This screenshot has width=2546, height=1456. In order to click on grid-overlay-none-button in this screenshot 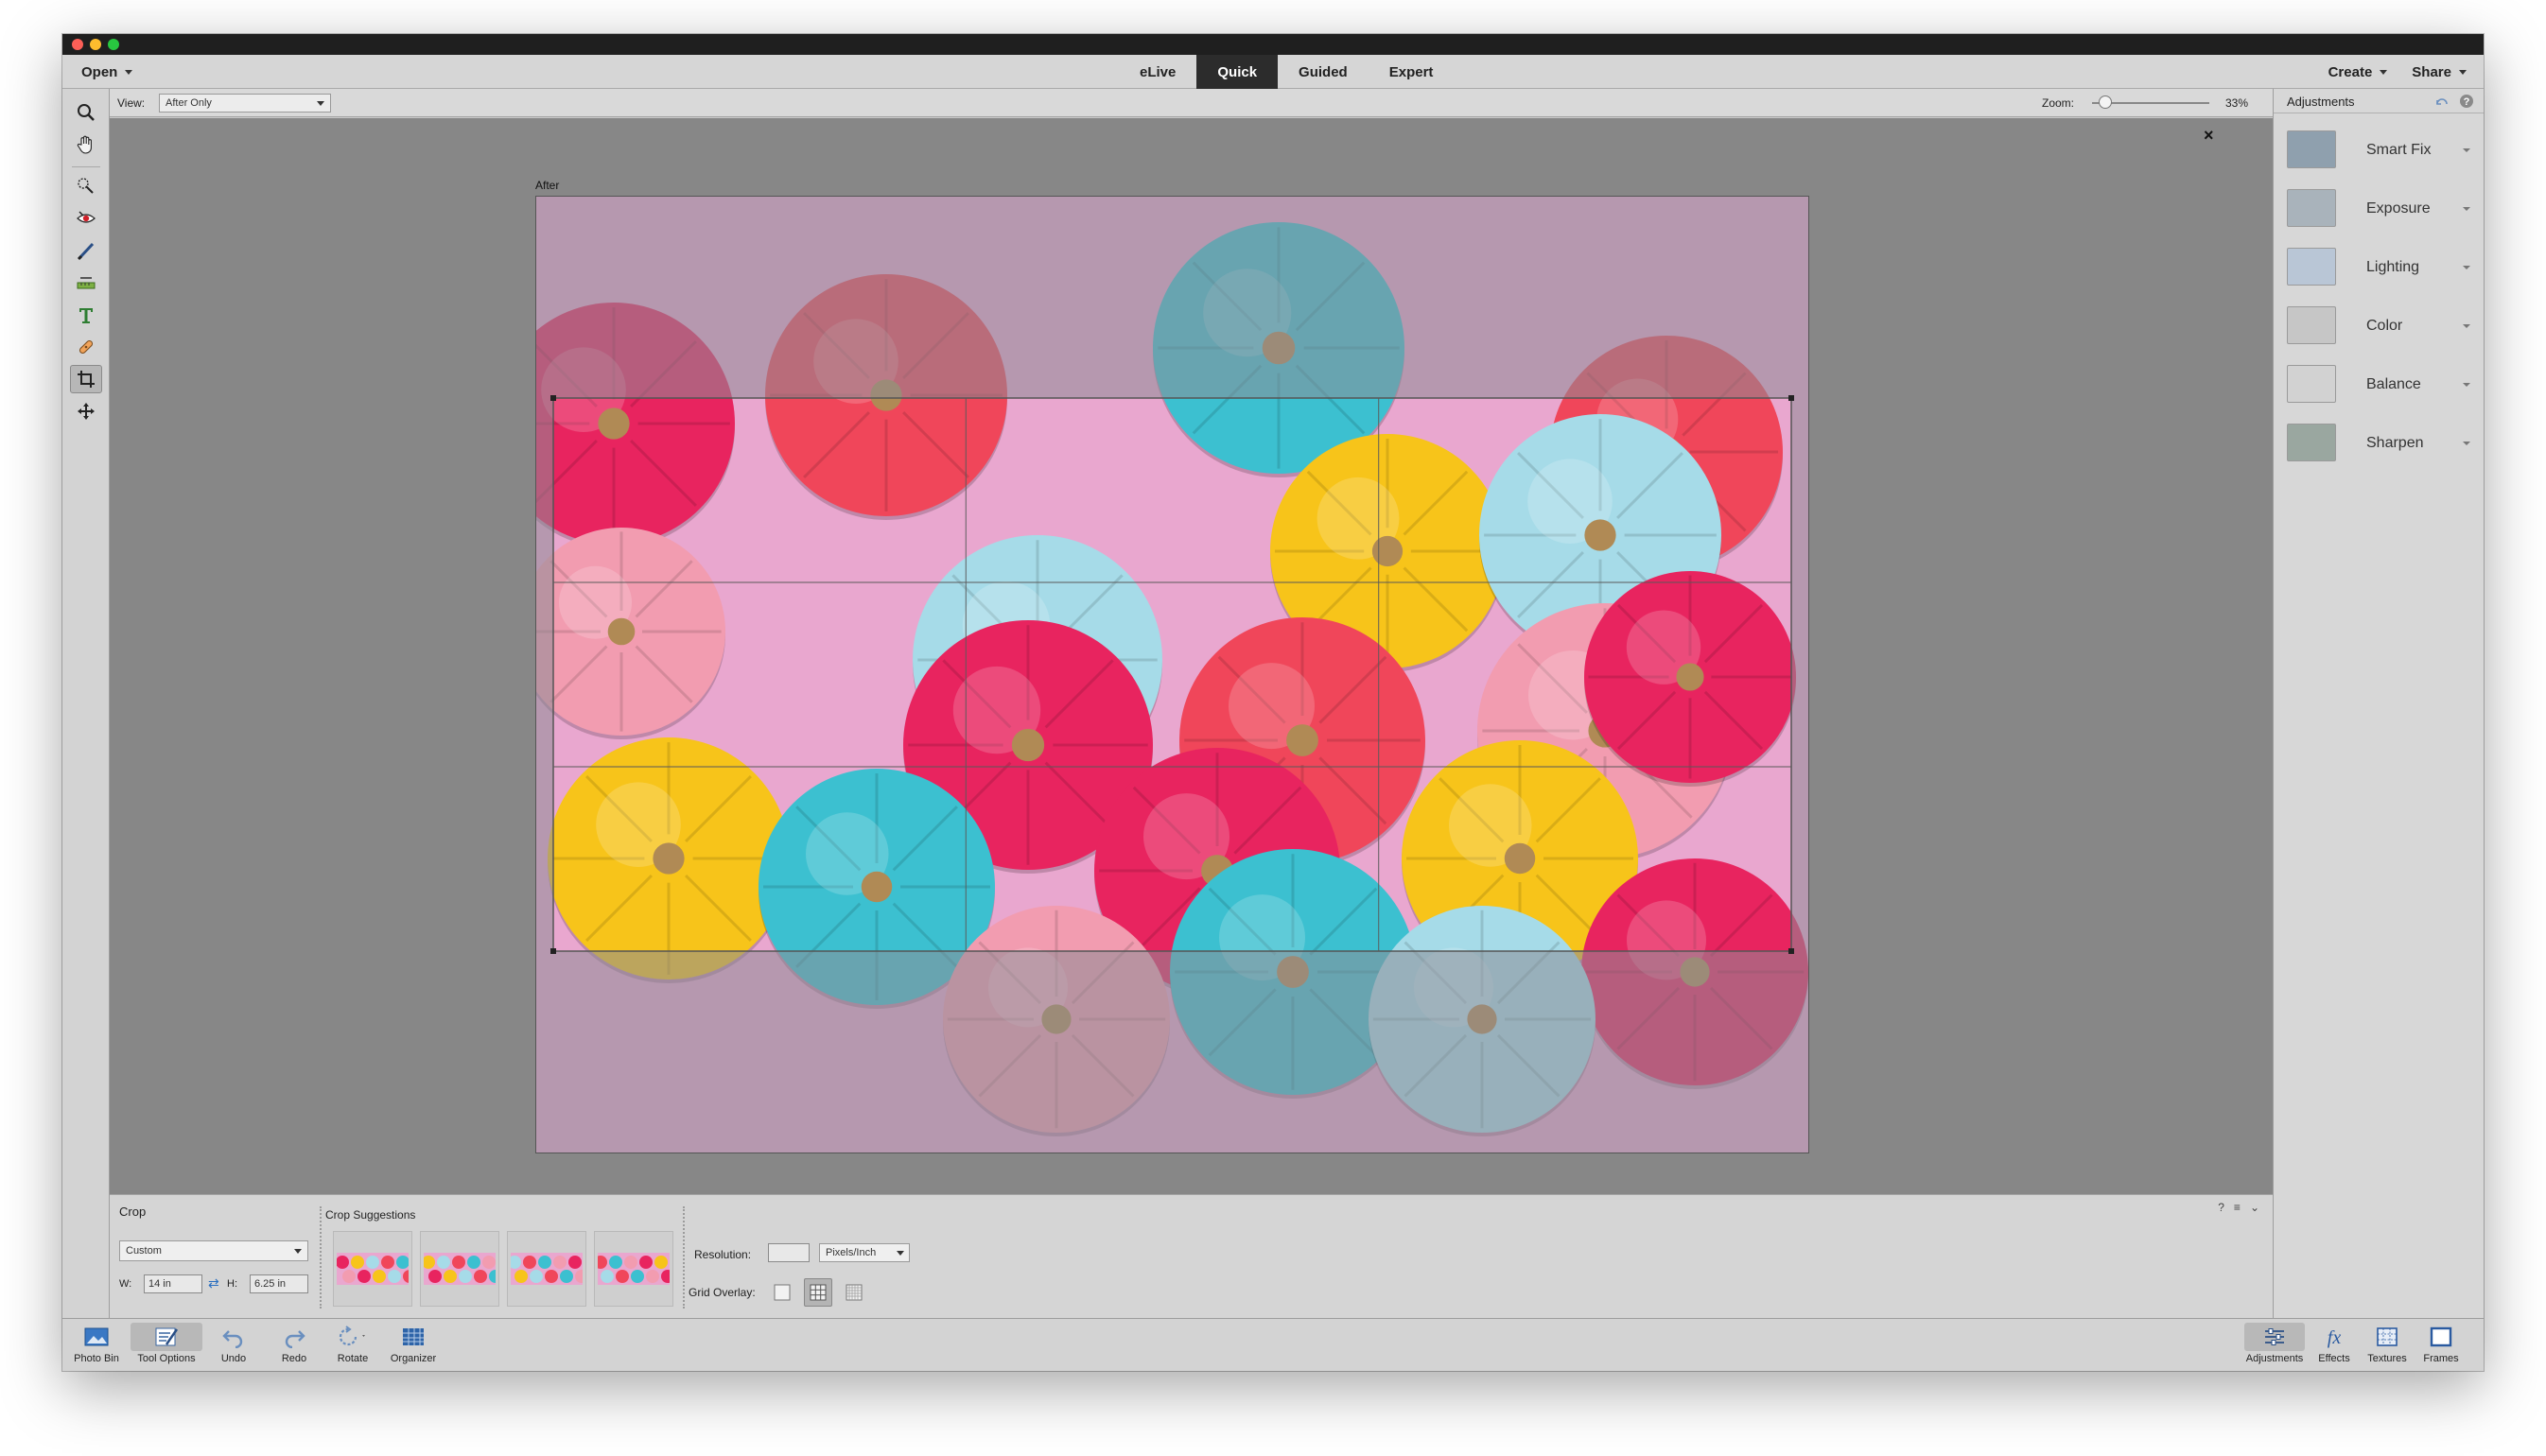, I will do `click(782, 1292)`.